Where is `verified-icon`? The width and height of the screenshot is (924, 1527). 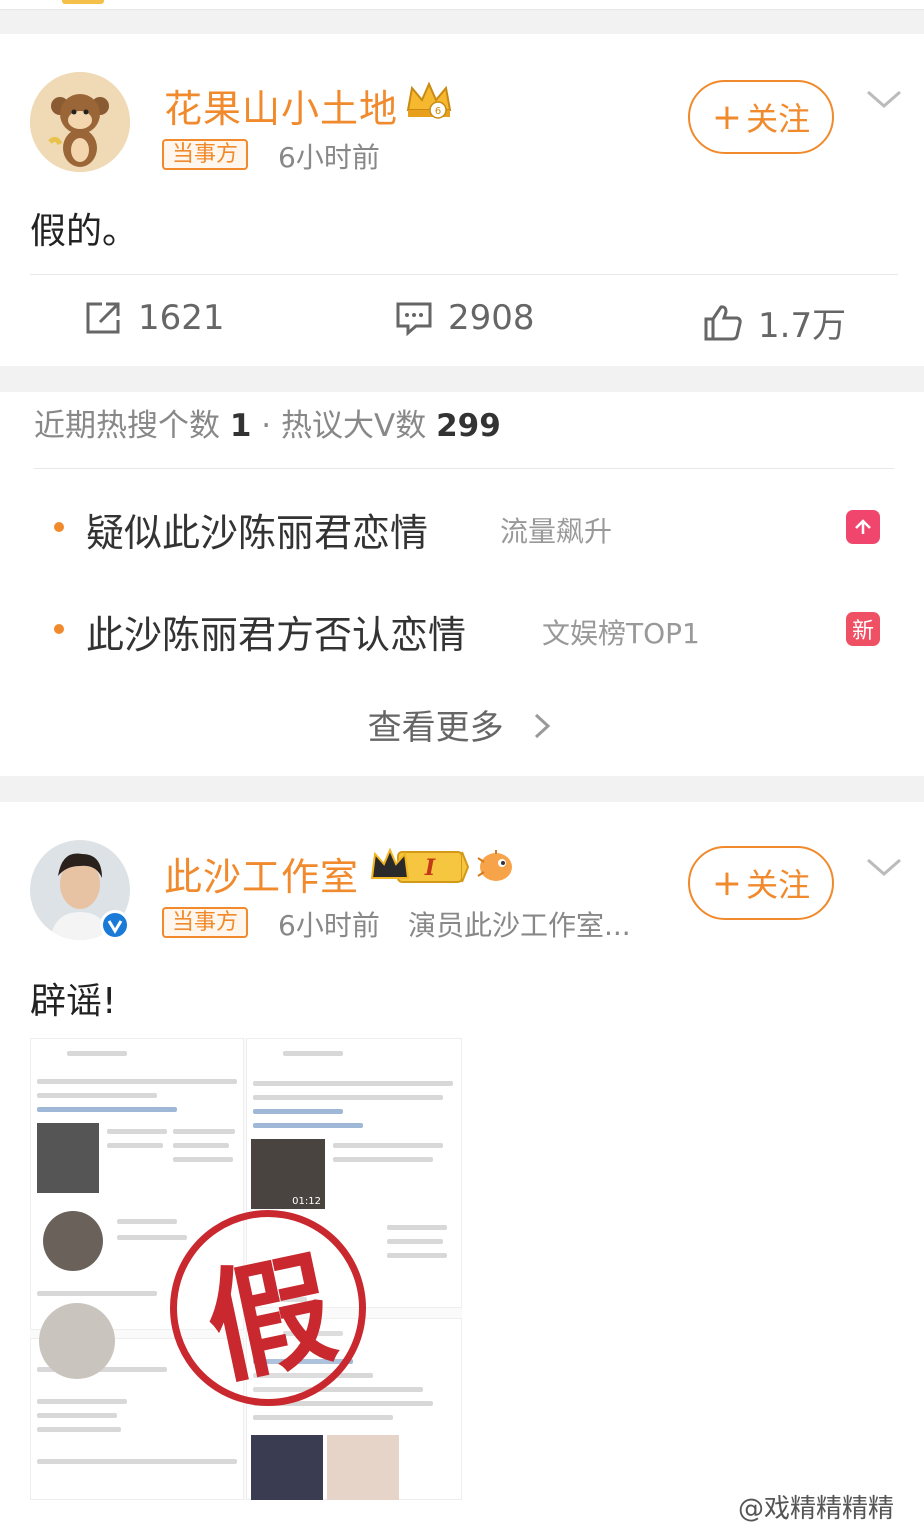
verified-icon is located at coordinates (115, 925).